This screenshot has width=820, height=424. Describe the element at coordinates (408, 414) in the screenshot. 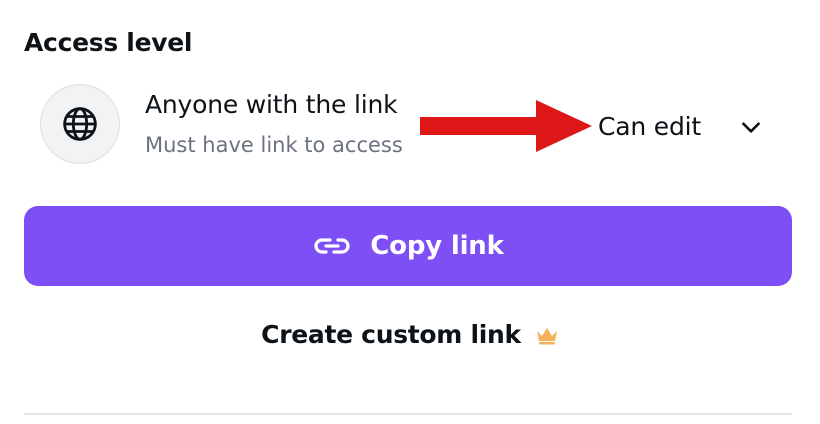

I see `divider` at that location.